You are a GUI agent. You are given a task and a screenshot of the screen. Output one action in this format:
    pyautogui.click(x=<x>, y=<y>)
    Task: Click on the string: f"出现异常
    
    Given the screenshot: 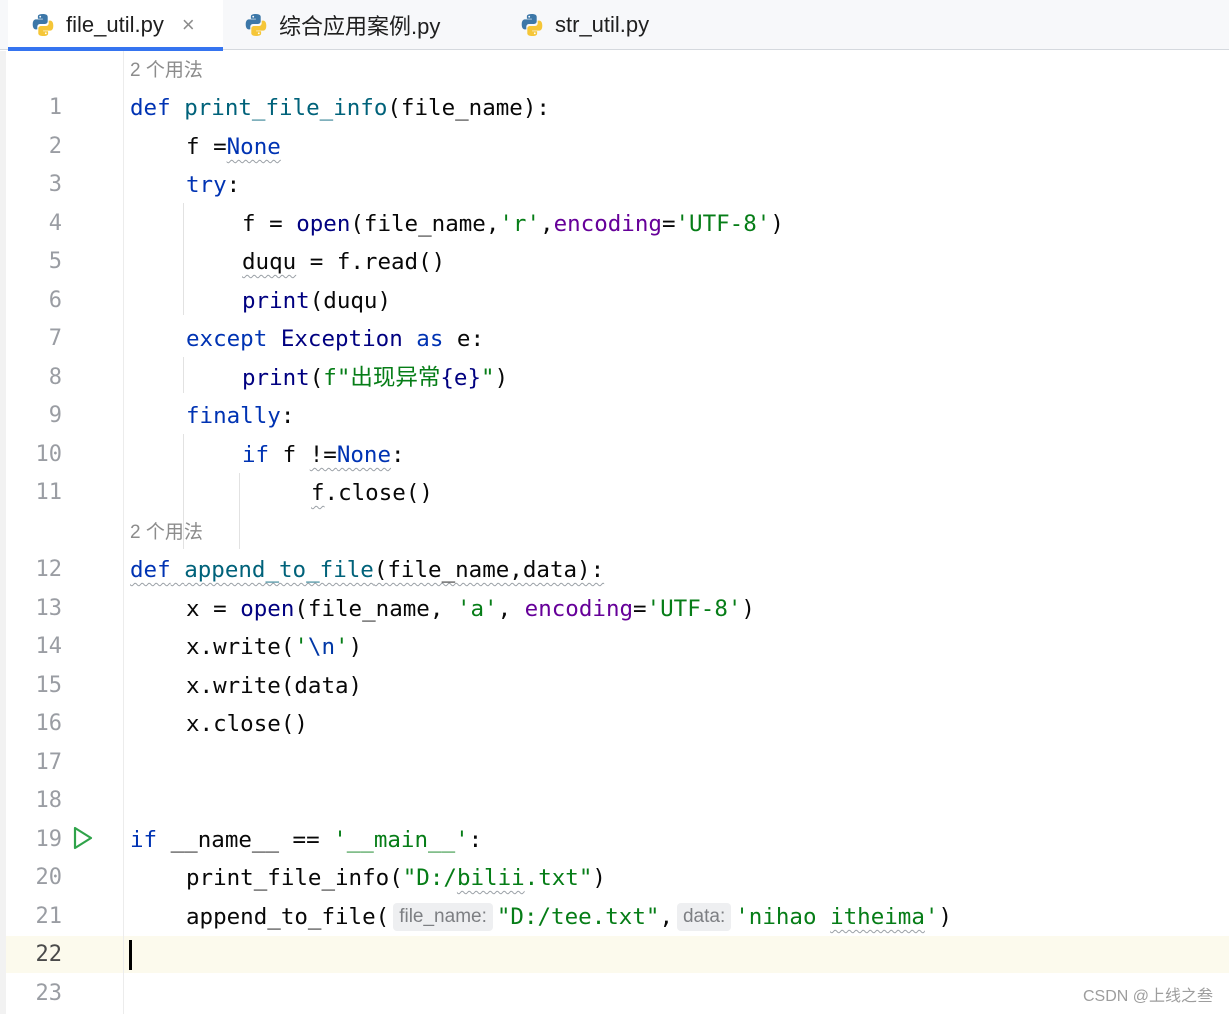 What is the action you would take?
    pyautogui.click(x=382, y=378)
    